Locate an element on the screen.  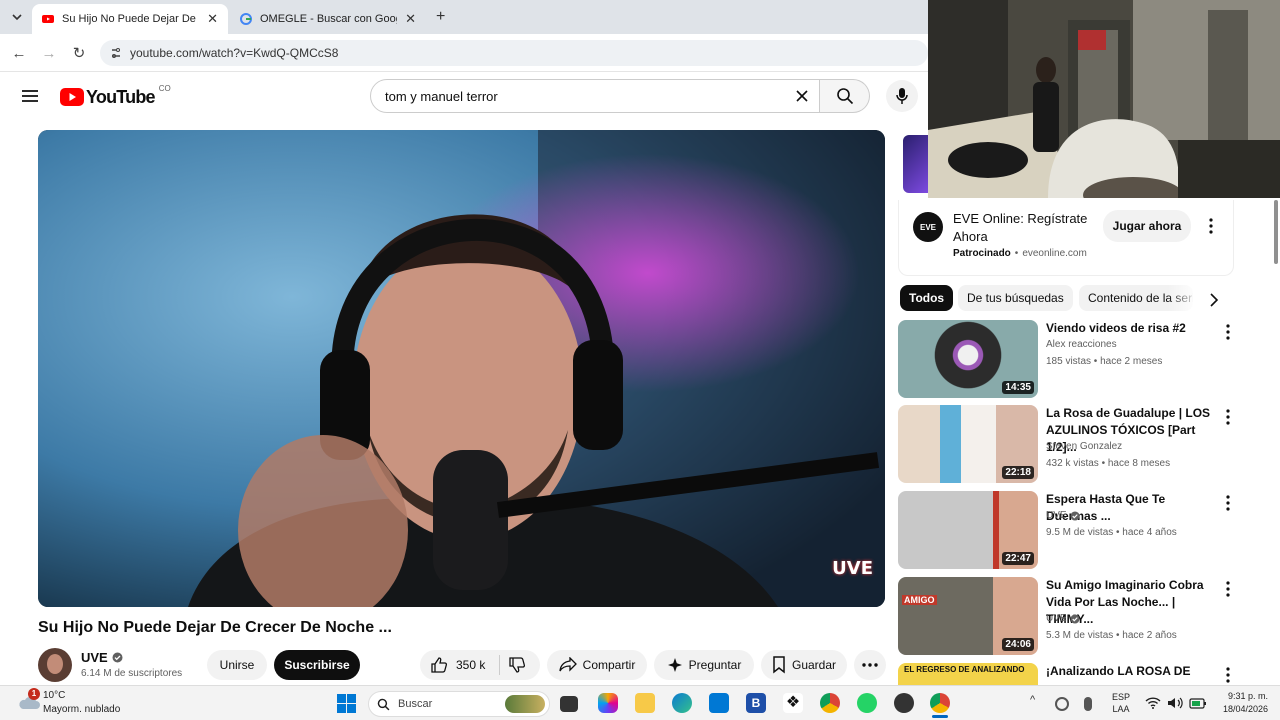
wifi-icon is located at coordinates (1153, 703).